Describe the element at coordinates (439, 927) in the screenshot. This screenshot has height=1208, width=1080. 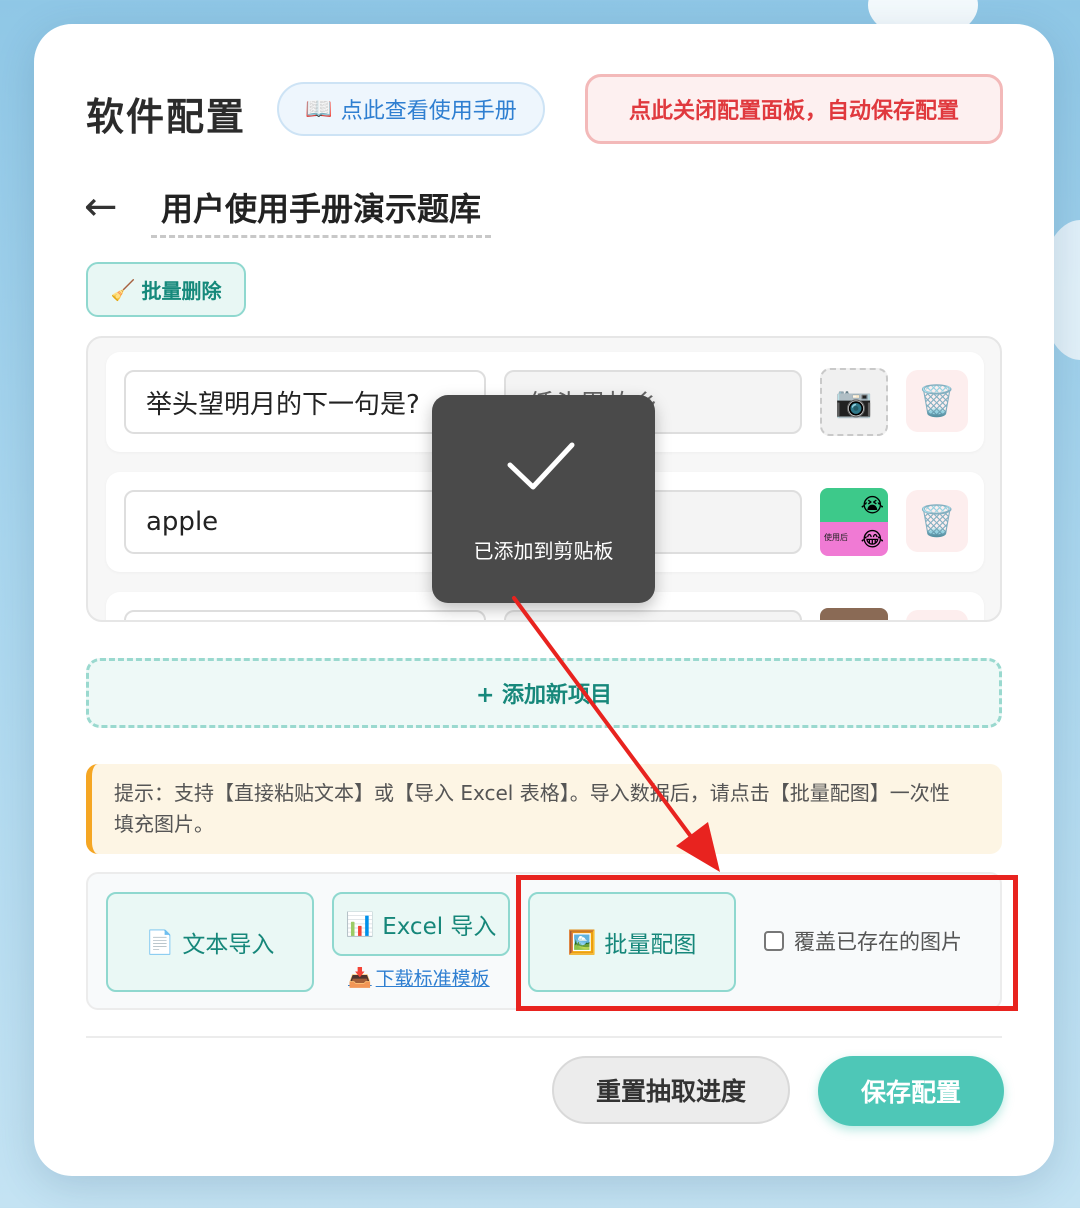
I see `excel-import-label: Excel 导入` at that location.